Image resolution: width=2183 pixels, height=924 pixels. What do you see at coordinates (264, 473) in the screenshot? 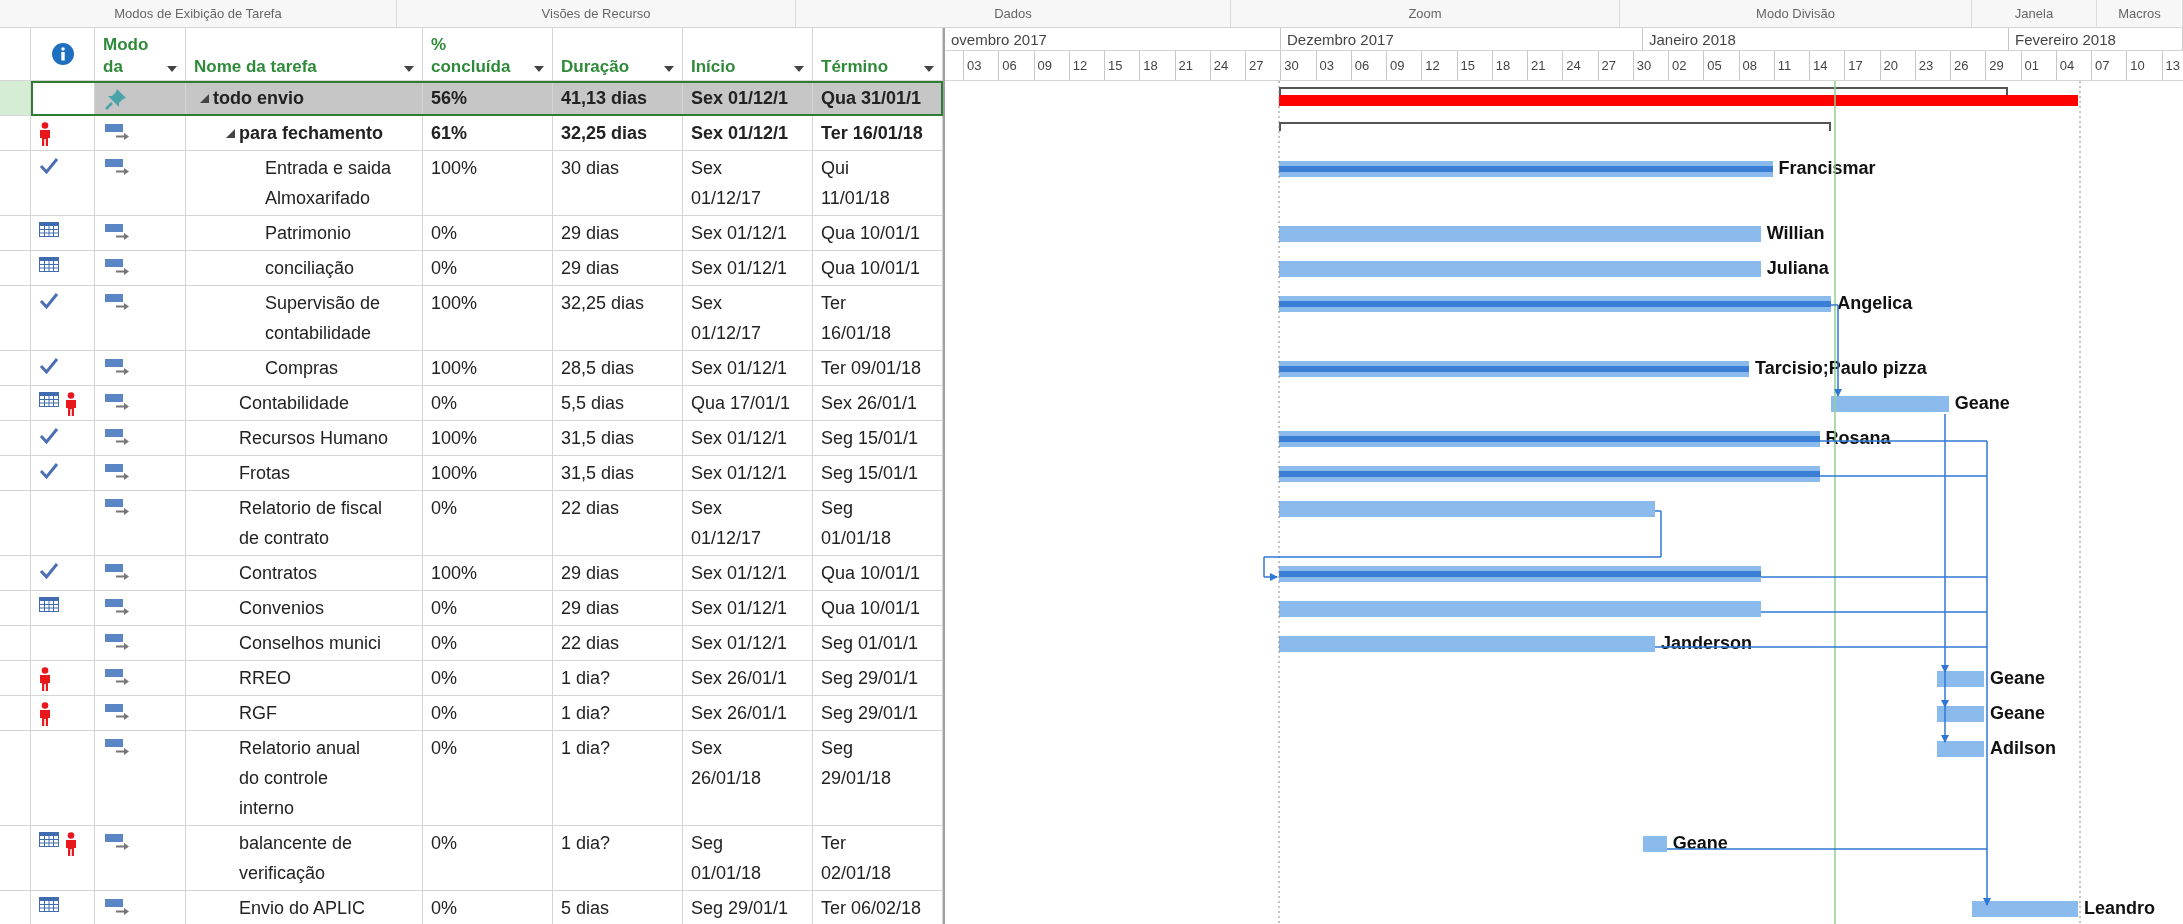
I see `task-name: Frotas` at bounding box center [264, 473].